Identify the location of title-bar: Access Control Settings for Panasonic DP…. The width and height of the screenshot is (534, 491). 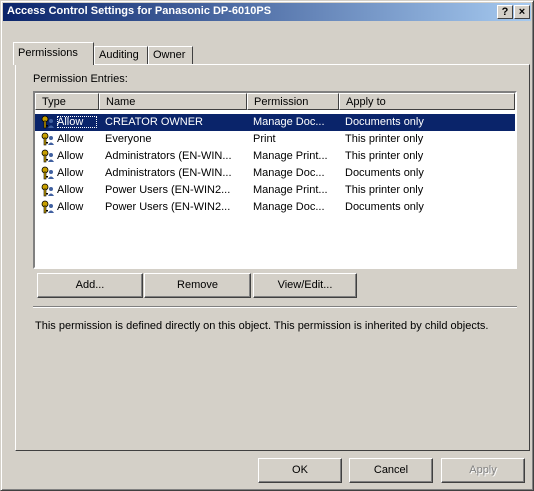
(267, 12).